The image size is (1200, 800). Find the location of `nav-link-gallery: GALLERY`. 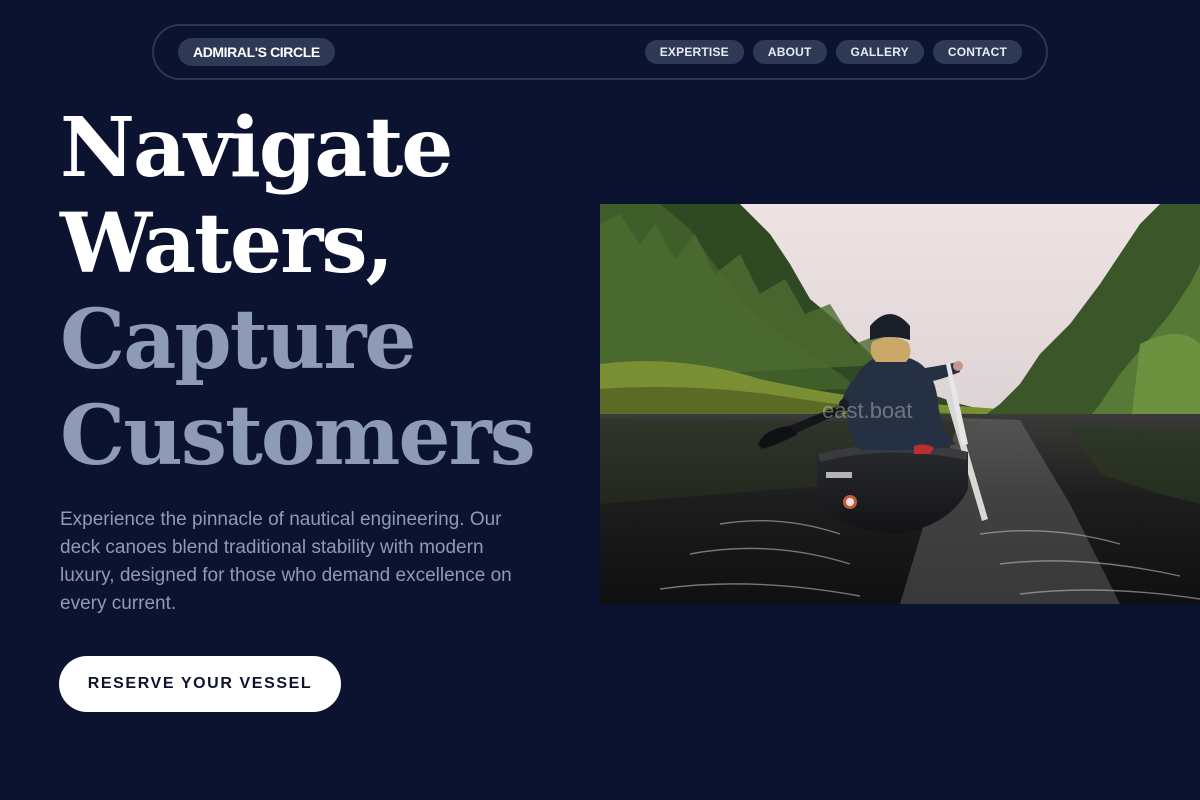

nav-link-gallery: GALLERY is located at coordinates (879, 52).